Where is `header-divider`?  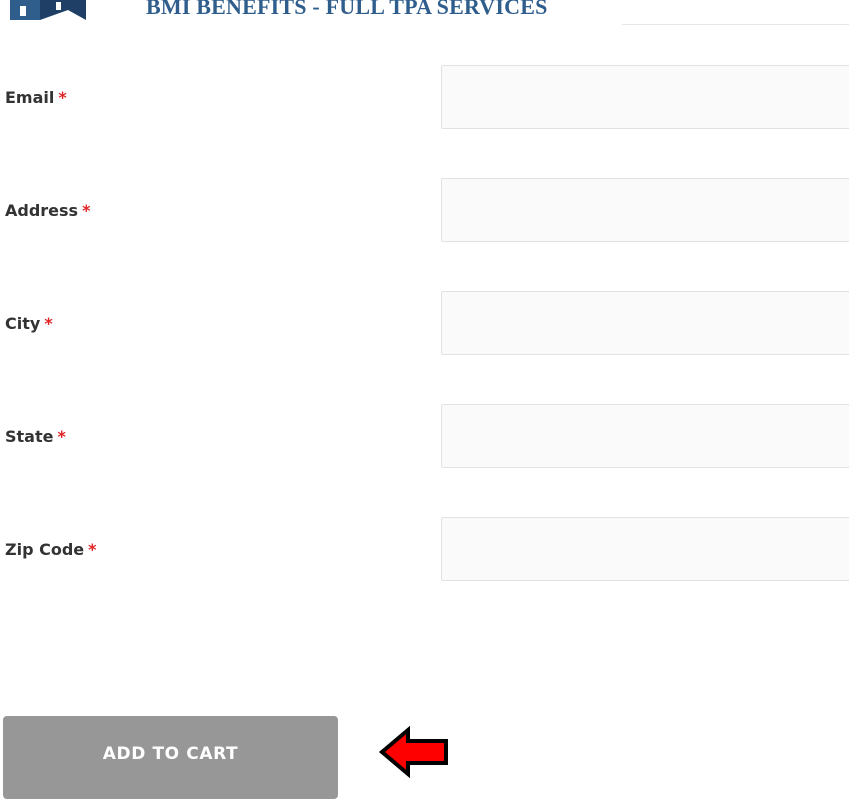 header-divider is located at coordinates (735, 24).